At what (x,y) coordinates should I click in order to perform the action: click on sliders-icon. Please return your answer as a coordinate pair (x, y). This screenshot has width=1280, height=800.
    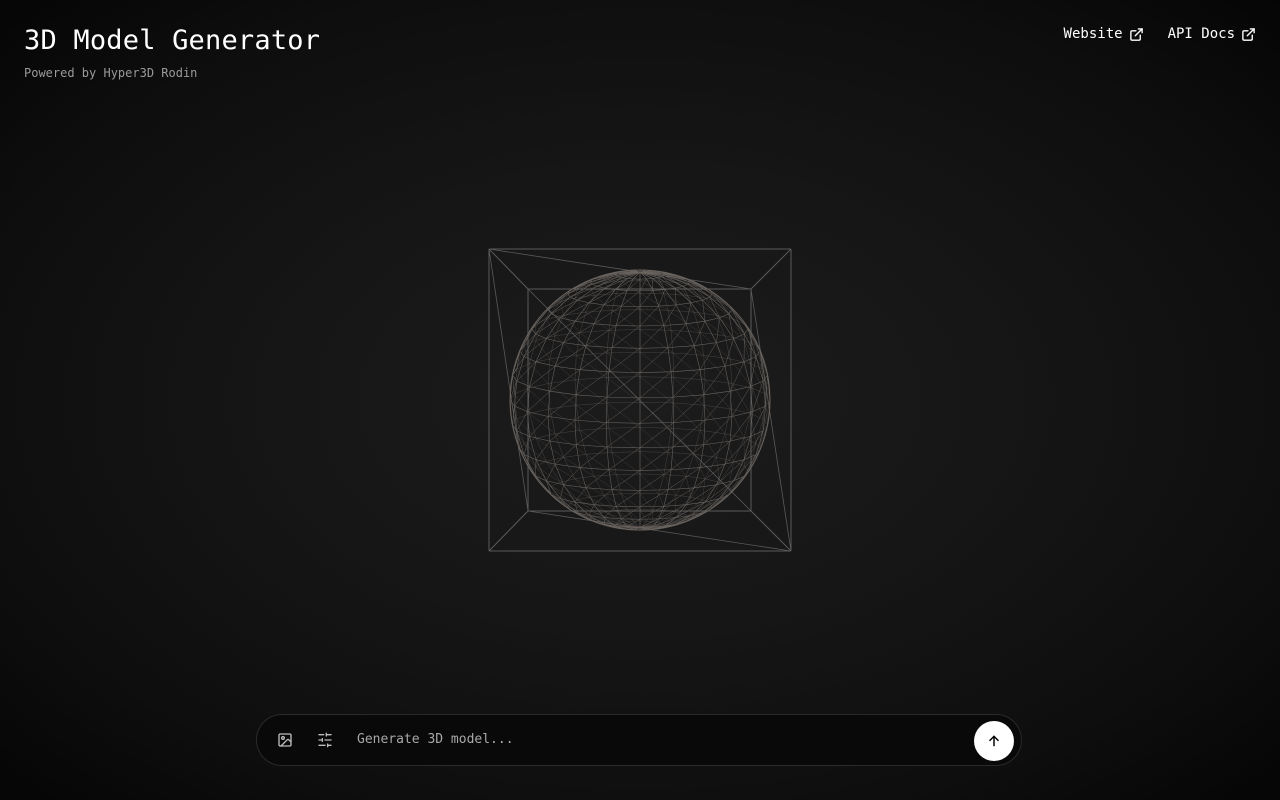
    Looking at the image, I should click on (325, 740).